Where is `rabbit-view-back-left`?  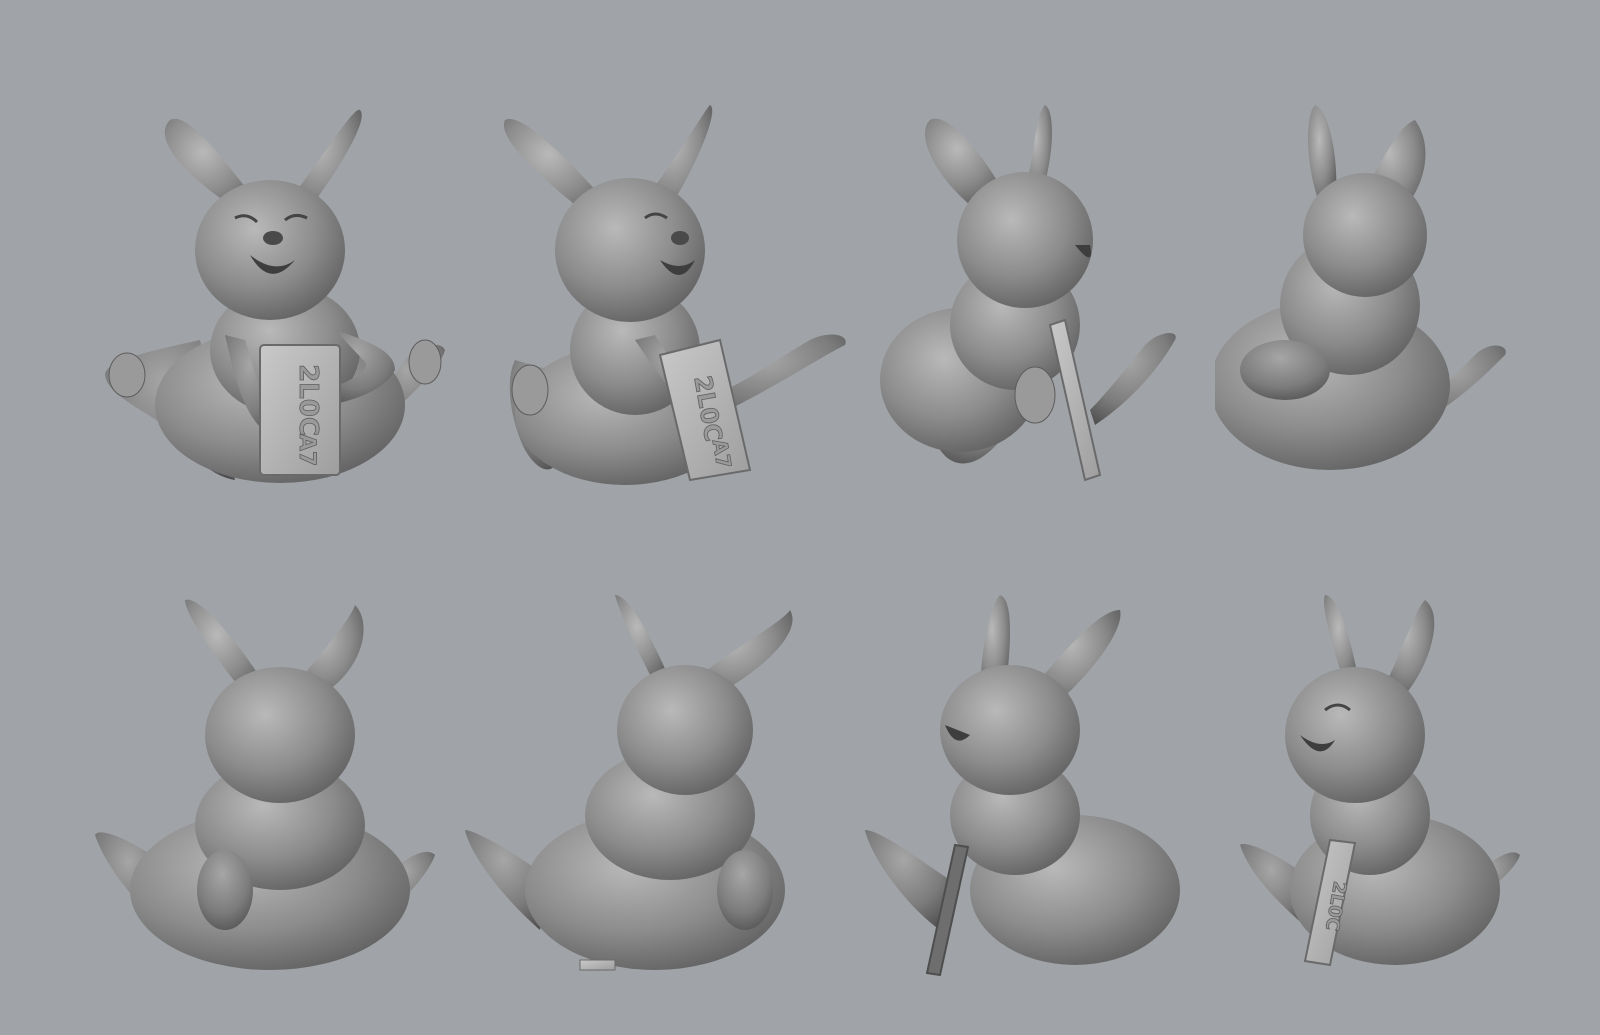 rabbit-view-back-left is located at coordinates (1395, 305).